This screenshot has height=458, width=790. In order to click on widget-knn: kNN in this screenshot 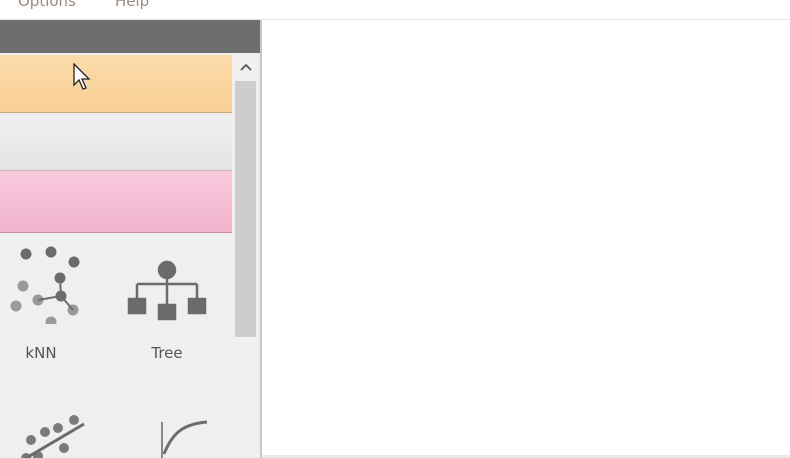, I will do `click(48, 303)`.